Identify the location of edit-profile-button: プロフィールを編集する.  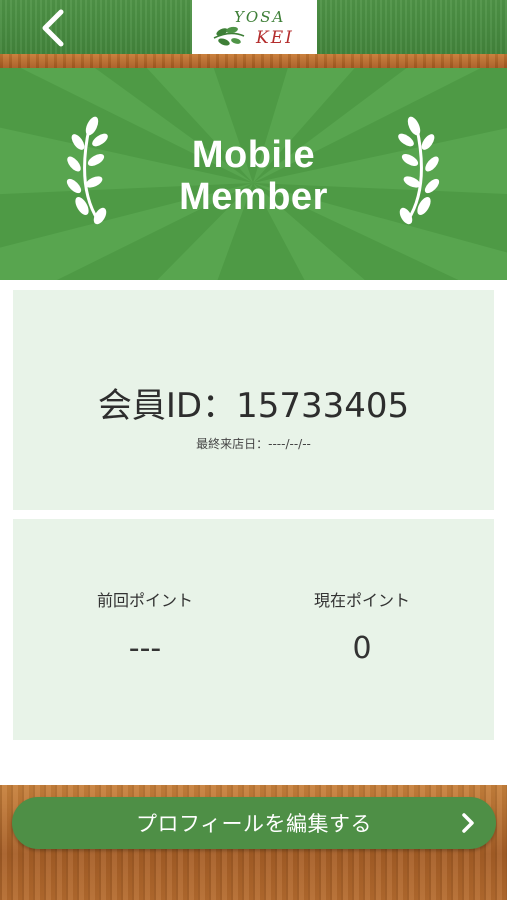
(254, 823).